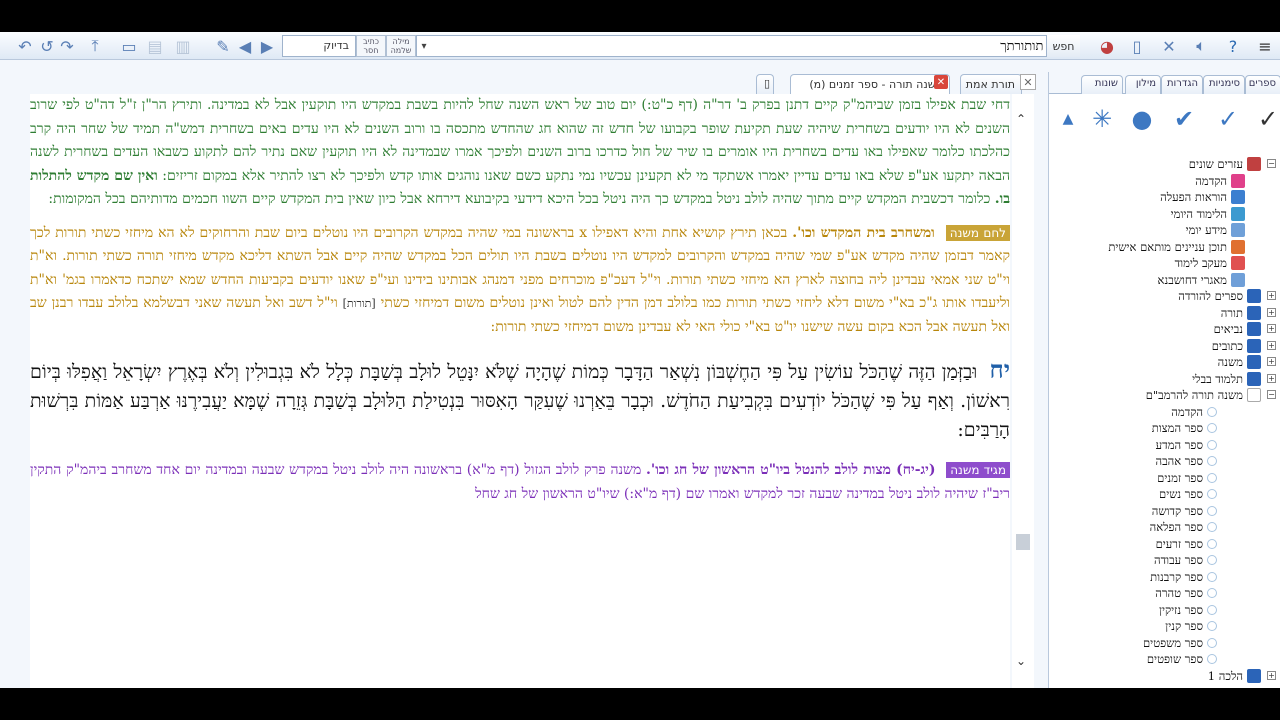 This screenshot has height=720, width=1280. What do you see at coordinates (1201, 263) in the screenshot?
I see `tree-item: מעקב לימוד` at bounding box center [1201, 263].